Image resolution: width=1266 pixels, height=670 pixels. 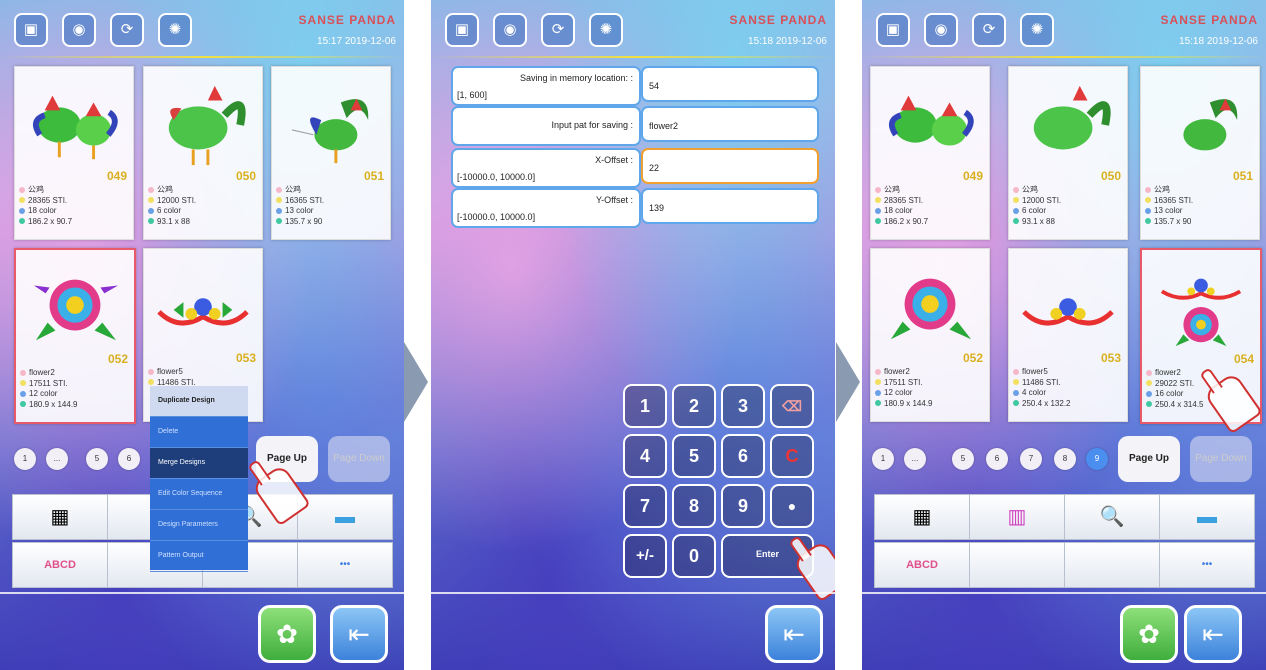 What do you see at coordinates (645, 456) in the screenshot?
I see `key-4: 4` at bounding box center [645, 456].